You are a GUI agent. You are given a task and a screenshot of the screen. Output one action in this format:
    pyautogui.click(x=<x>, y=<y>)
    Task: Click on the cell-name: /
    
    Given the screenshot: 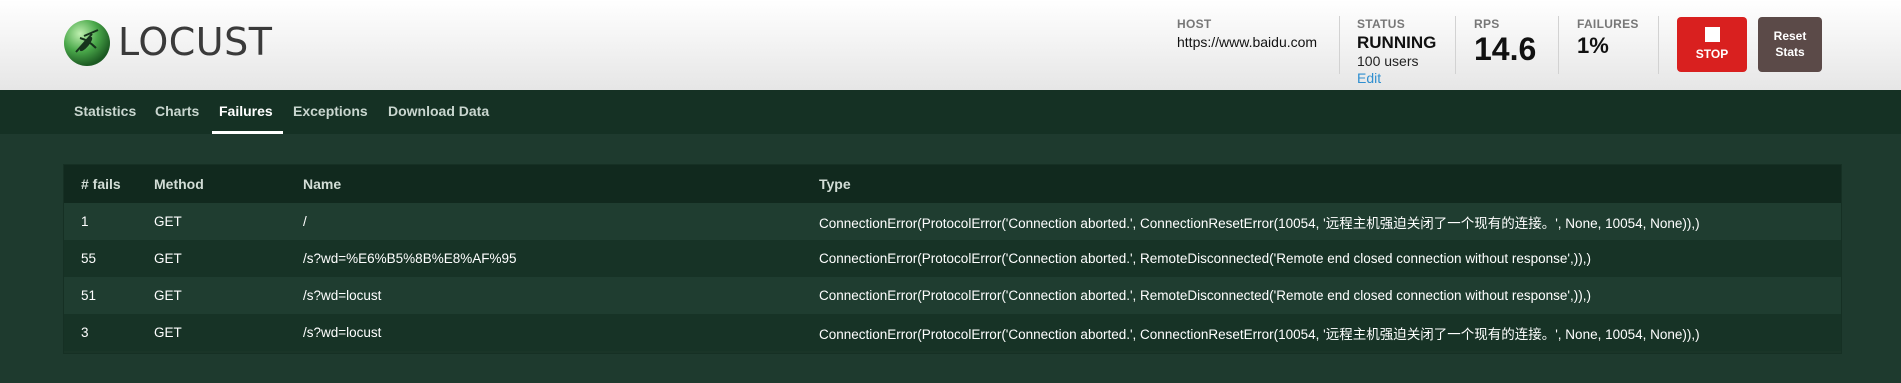 What is the action you would take?
    pyautogui.click(x=305, y=221)
    